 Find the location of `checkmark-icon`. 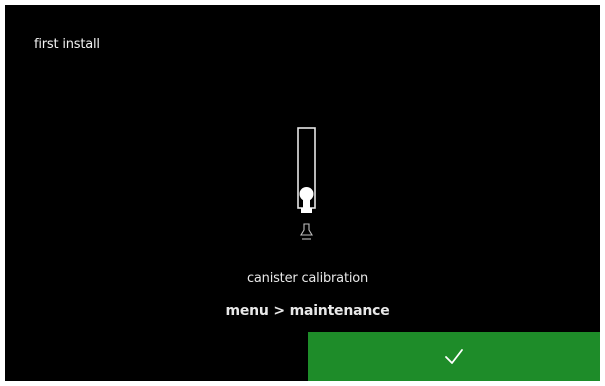

checkmark-icon is located at coordinates (454, 356).